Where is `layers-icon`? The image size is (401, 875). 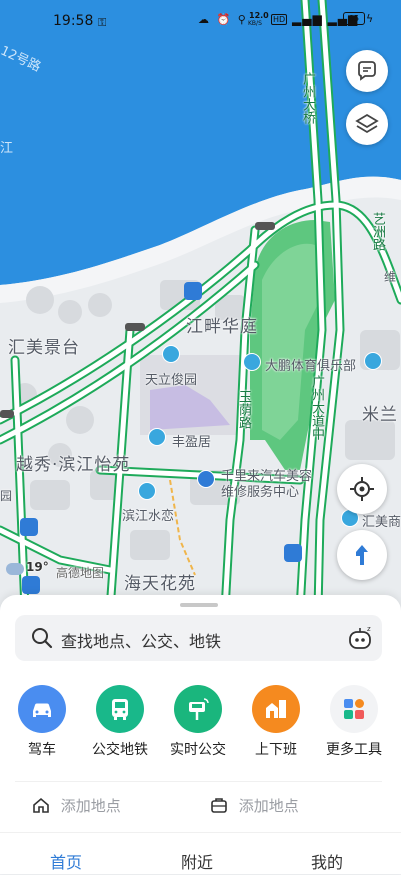 layers-icon is located at coordinates (367, 123).